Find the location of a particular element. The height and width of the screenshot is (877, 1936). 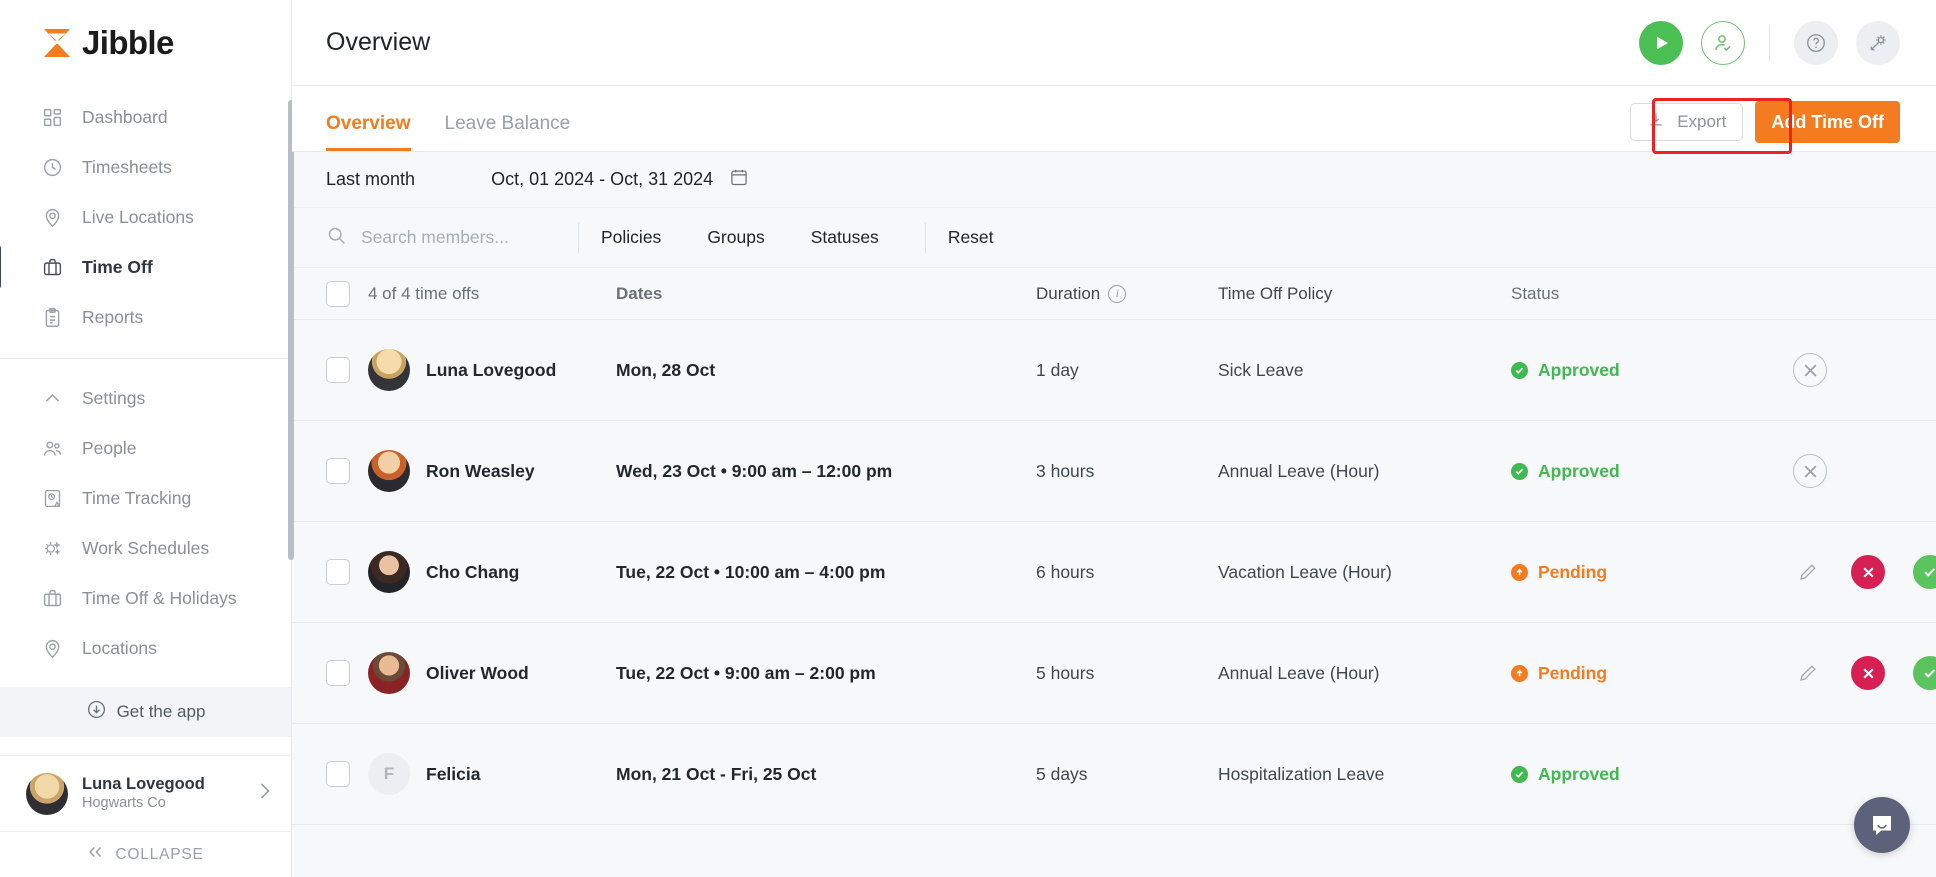

logo: Jibble is located at coordinates (145, 43).